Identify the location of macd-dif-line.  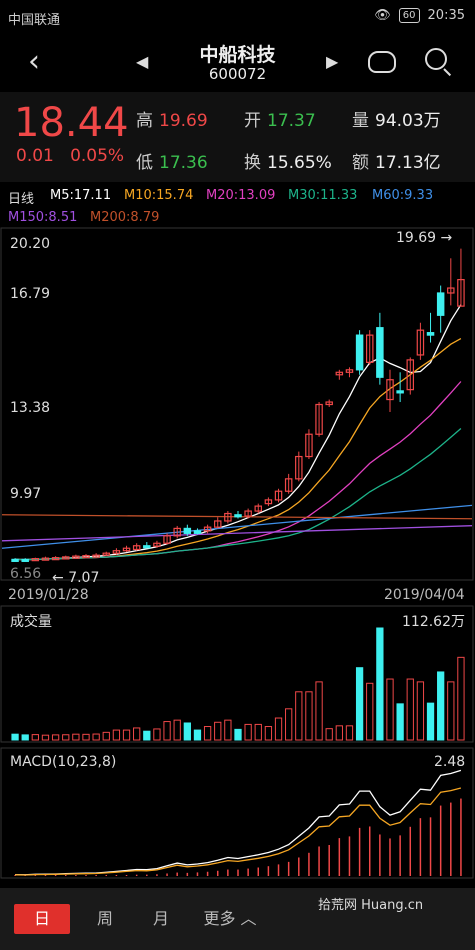
(238, 822).